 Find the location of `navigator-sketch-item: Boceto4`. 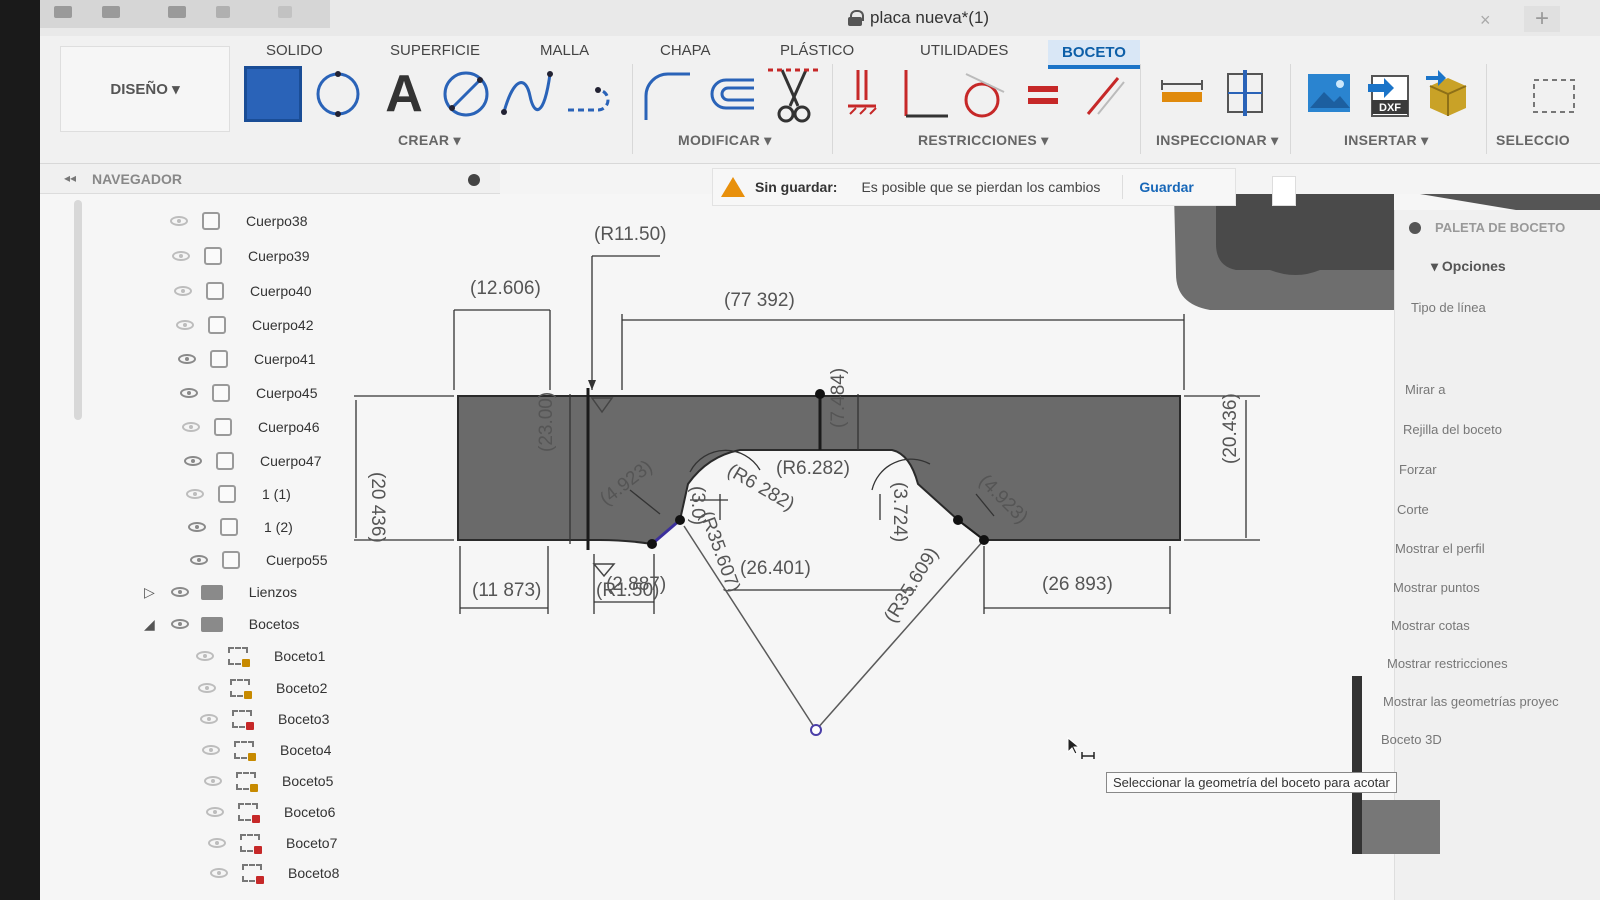

navigator-sketch-item: Boceto4 is located at coordinates (266, 750).